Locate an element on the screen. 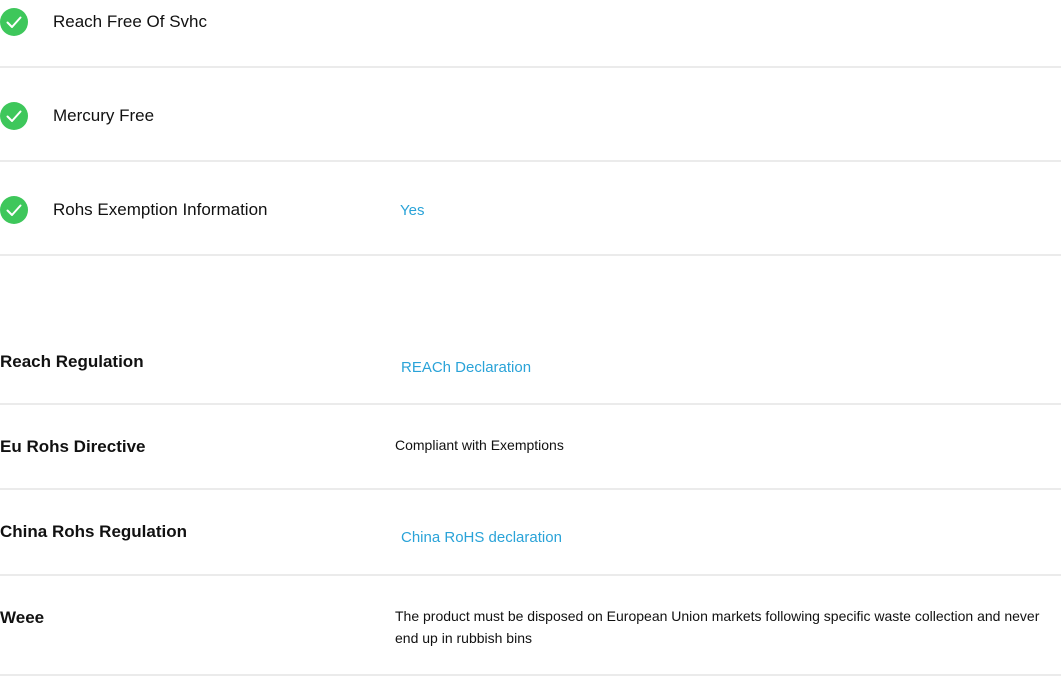 The height and width of the screenshot is (676, 1061). eu-rohs-directive-value: Compliant with Exemptions is located at coordinates (479, 445).